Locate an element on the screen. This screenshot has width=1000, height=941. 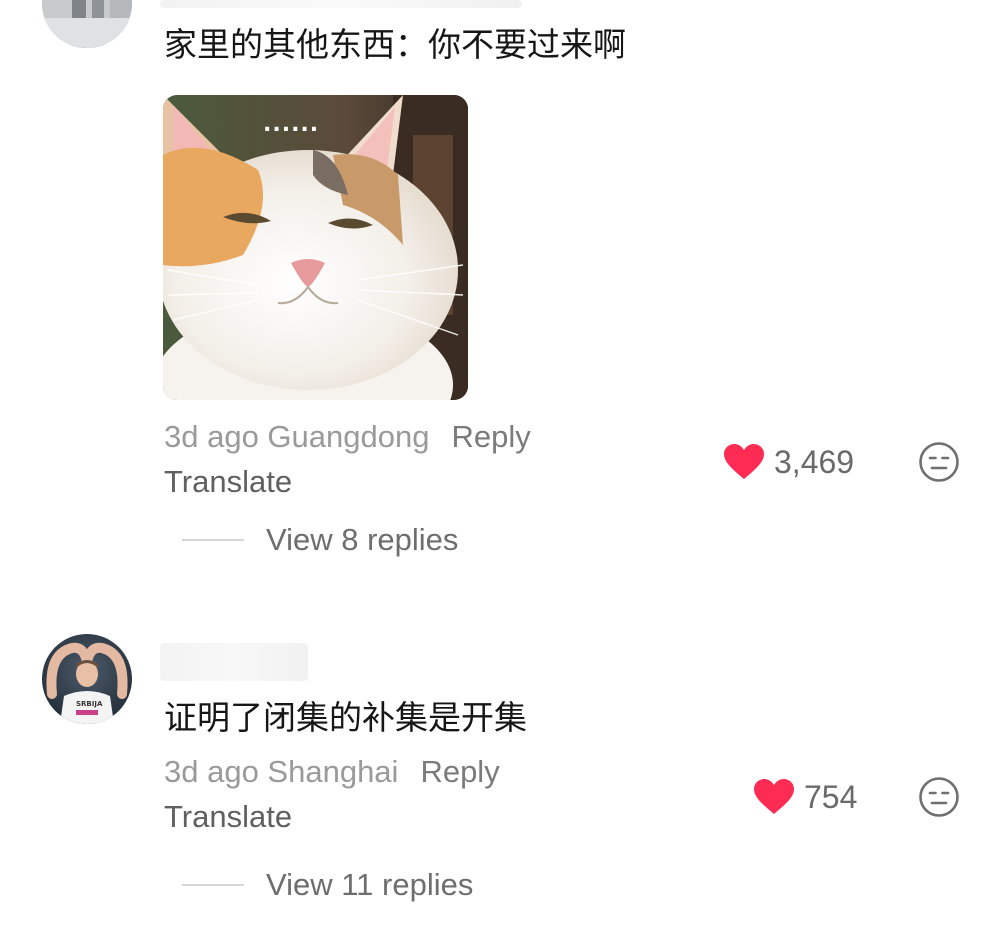
commenter-avatar-2: SRBIJA is located at coordinates (87, 679).